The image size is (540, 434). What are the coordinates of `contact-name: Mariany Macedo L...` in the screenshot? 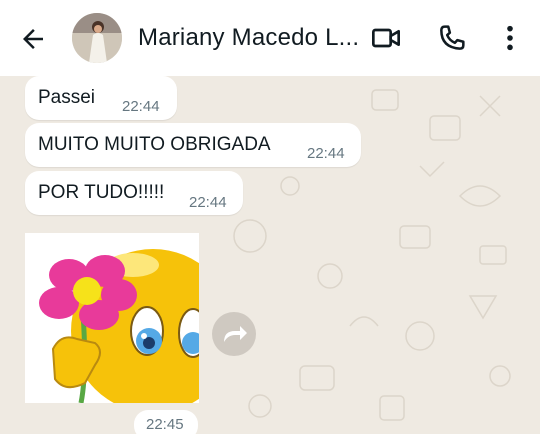 It's located at (248, 38).